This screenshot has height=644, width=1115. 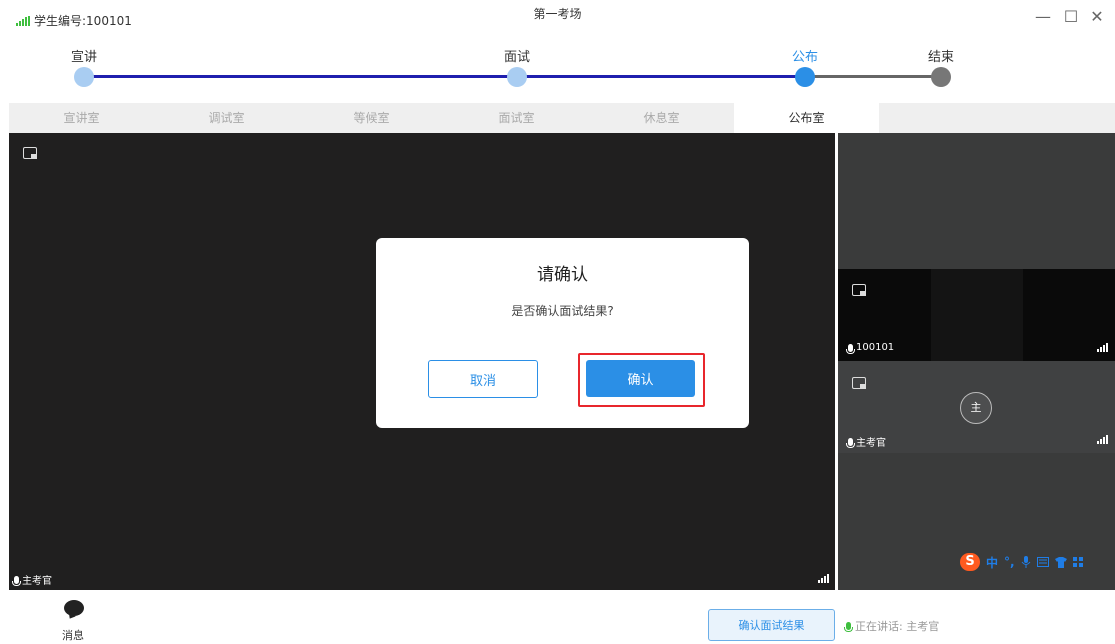 What do you see at coordinates (941, 57) in the screenshot?
I see `stage-label-jieshu: 结束` at bounding box center [941, 57].